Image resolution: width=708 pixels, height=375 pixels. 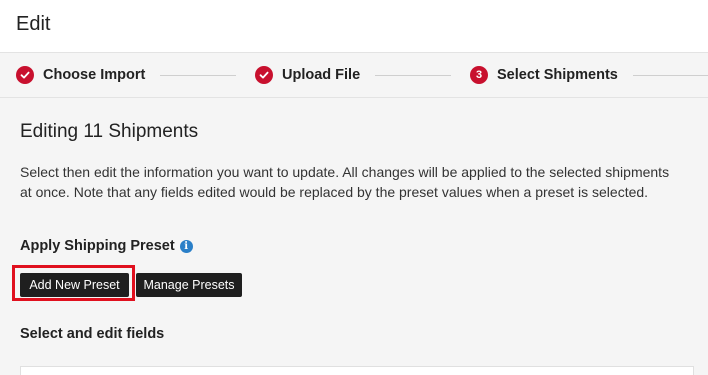 What do you see at coordinates (92, 334) in the screenshot?
I see `select-edit-fields-label: Select and edit fields` at bounding box center [92, 334].